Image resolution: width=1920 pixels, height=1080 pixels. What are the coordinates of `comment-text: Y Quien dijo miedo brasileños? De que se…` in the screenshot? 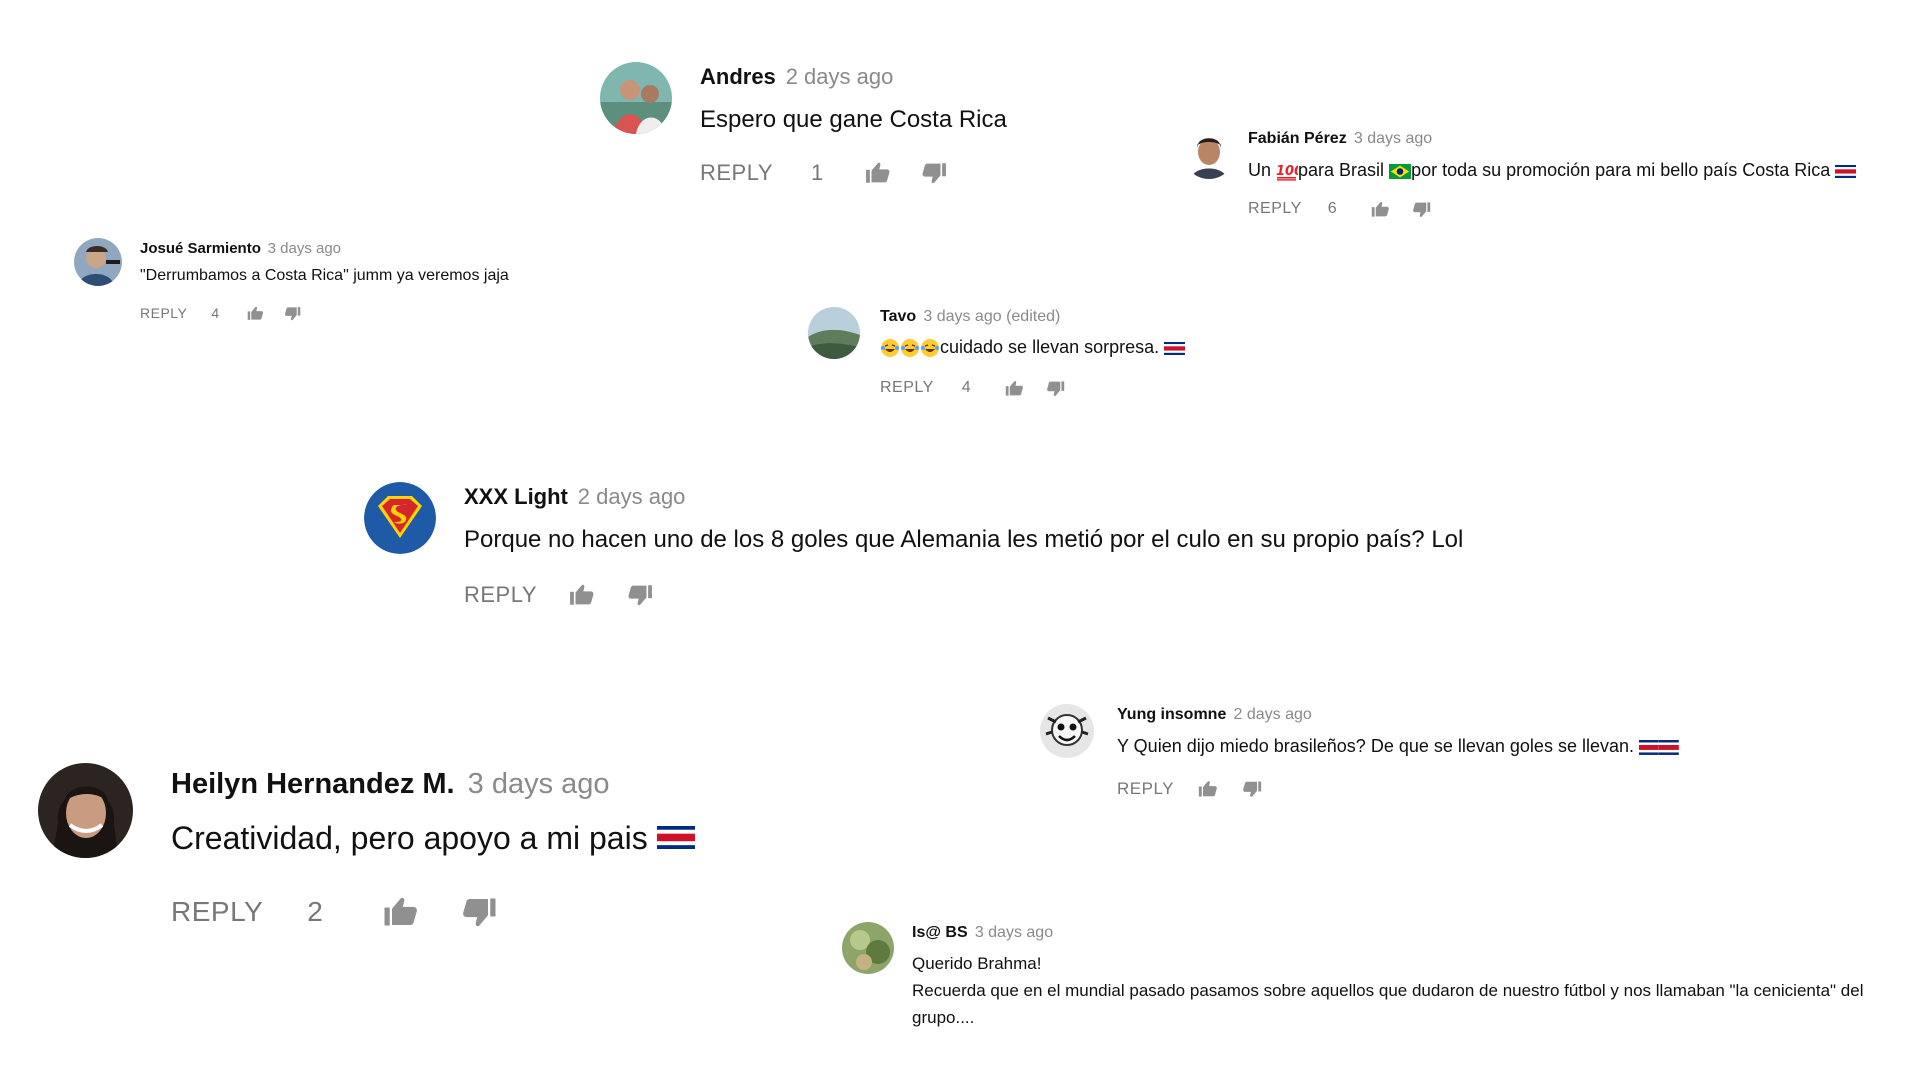 It's located at (1398, 746).